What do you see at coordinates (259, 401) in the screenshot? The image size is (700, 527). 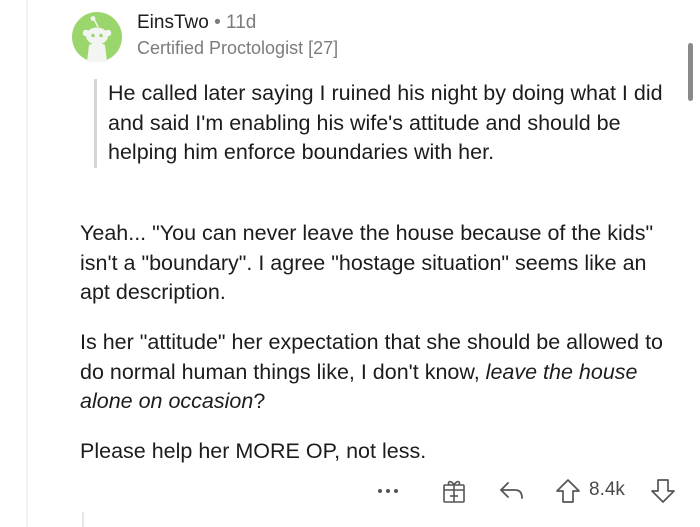 I see `paragraph-2-end: ?` at bounding box center [259, 401].